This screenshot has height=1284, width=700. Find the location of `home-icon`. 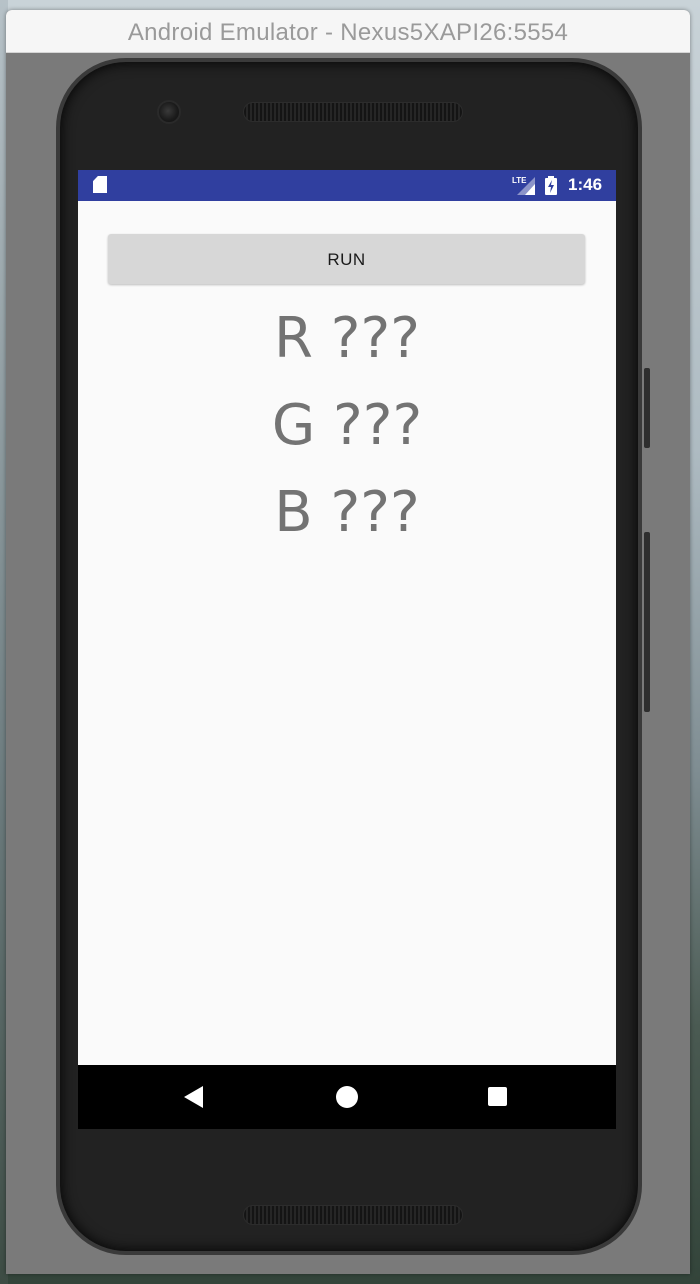

home-icon is located at coordinates (347, 1097).